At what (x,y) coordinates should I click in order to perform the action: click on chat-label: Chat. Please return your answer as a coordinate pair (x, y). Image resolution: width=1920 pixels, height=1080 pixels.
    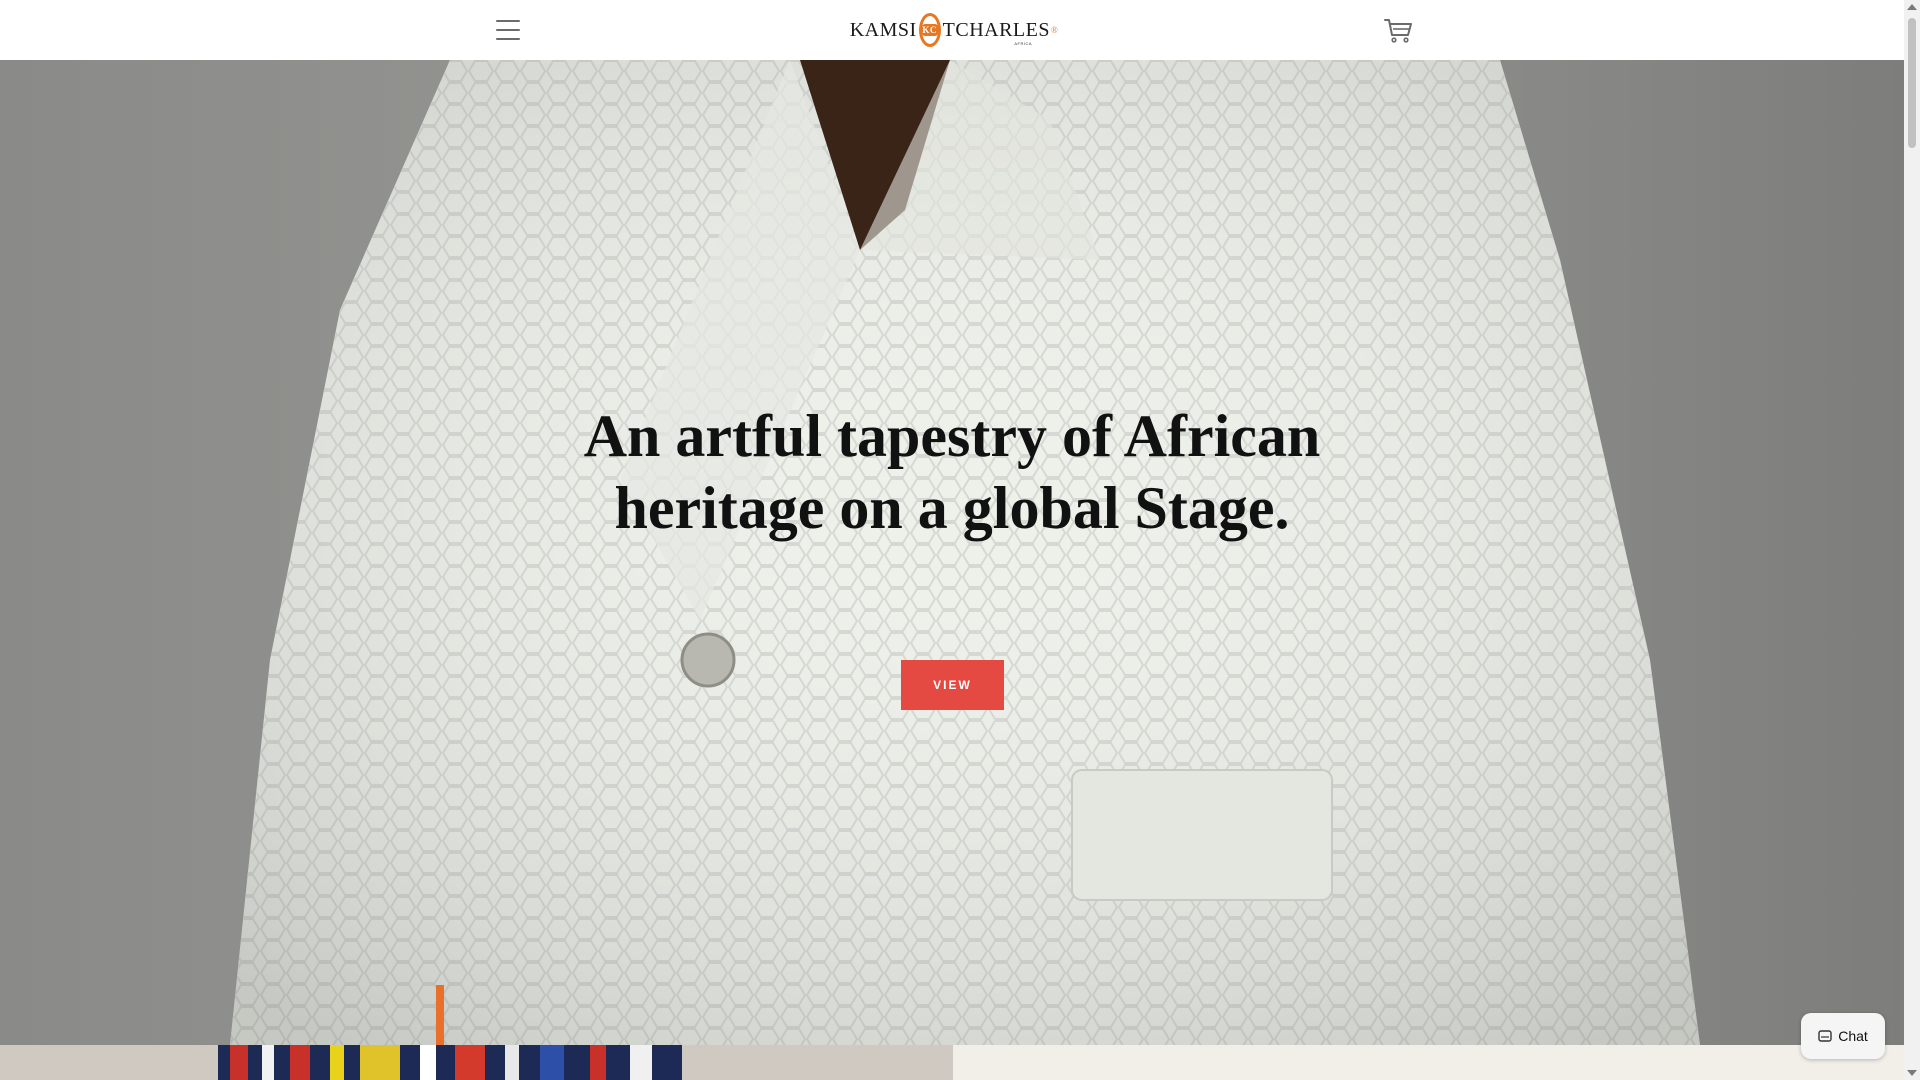
    Looking at the image, I should click on (1853, 1036).